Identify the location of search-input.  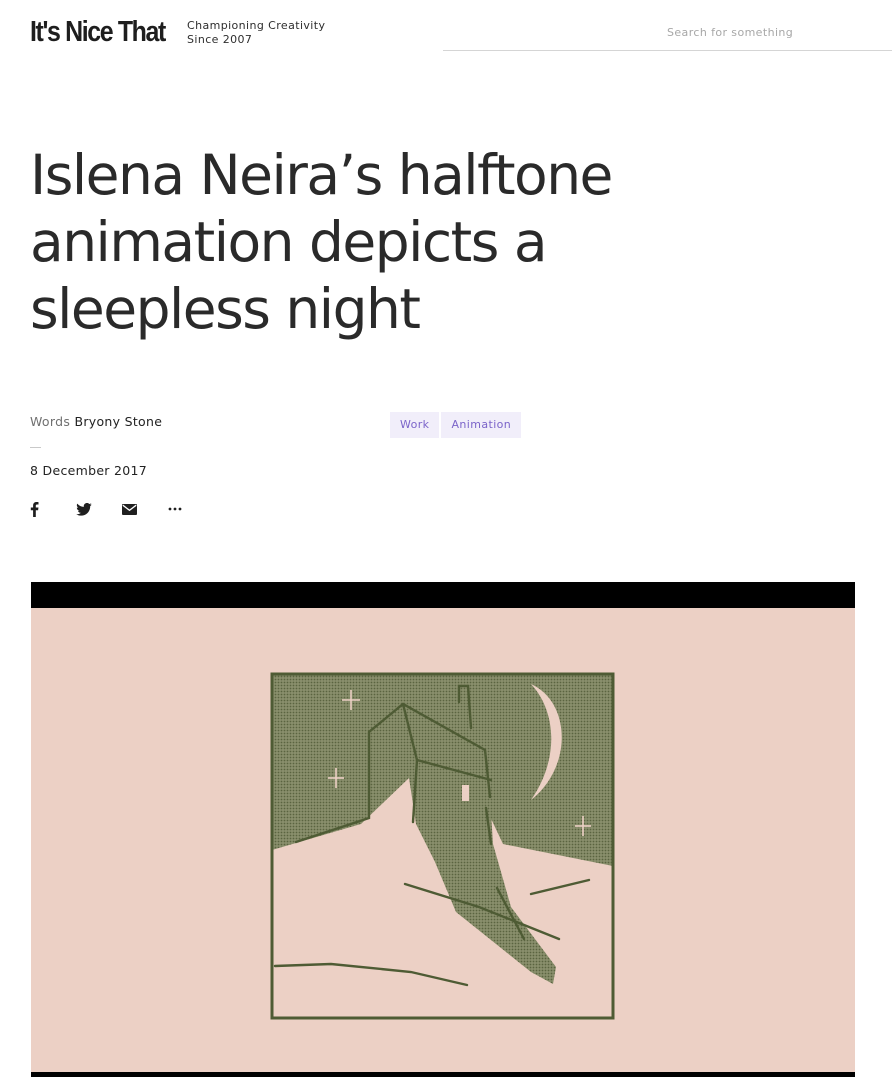
(667, 32).